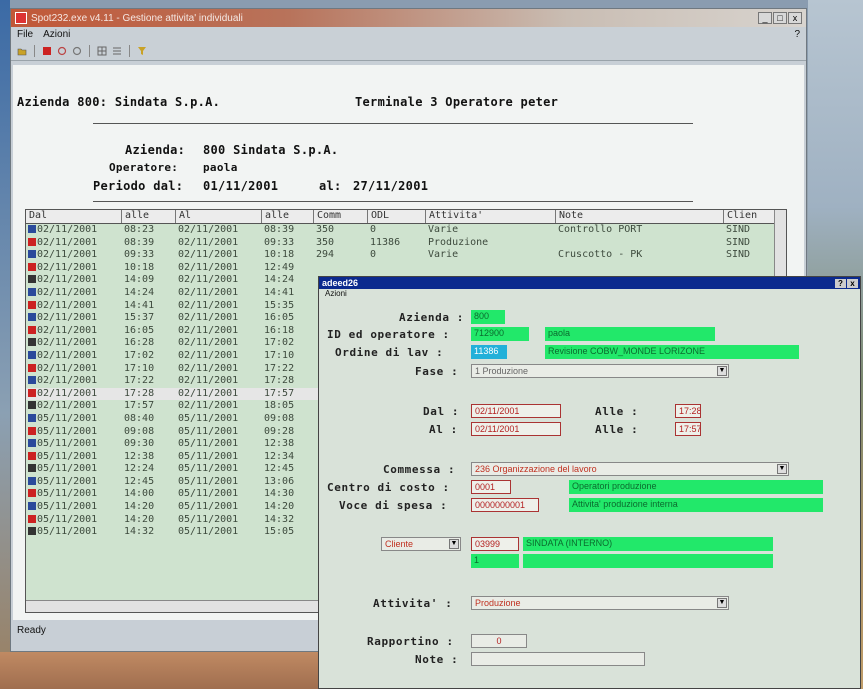 The width and height of the screenshot is (863, 689). I want to click on column-header: Attivita', so click(491, 216).